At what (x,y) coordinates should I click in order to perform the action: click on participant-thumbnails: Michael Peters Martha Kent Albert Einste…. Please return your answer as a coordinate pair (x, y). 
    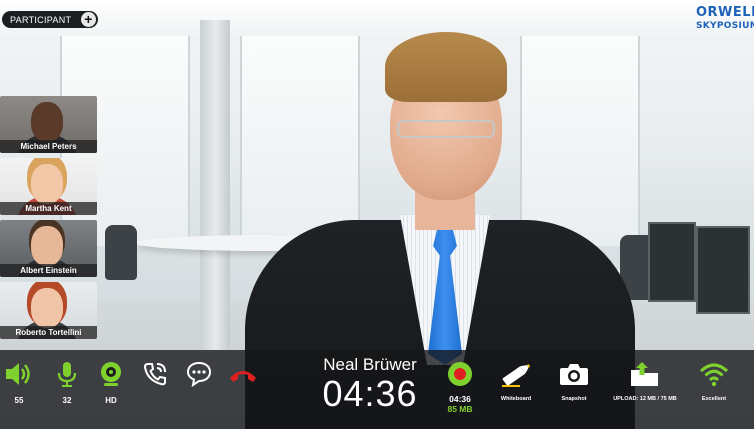
    Looking at the image, I should click on (48, 220).